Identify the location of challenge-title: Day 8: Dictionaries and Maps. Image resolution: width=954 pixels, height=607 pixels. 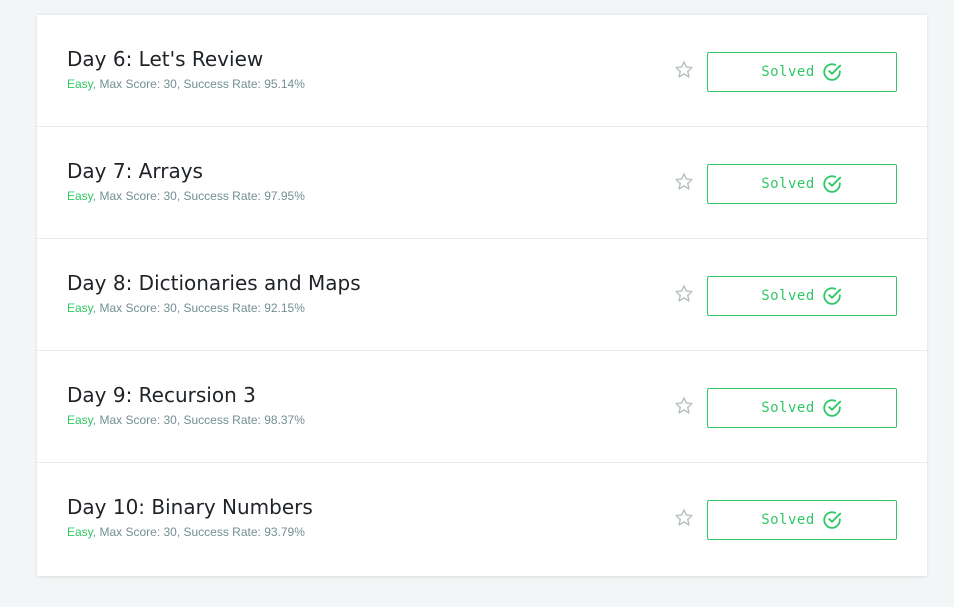
(214, 283).